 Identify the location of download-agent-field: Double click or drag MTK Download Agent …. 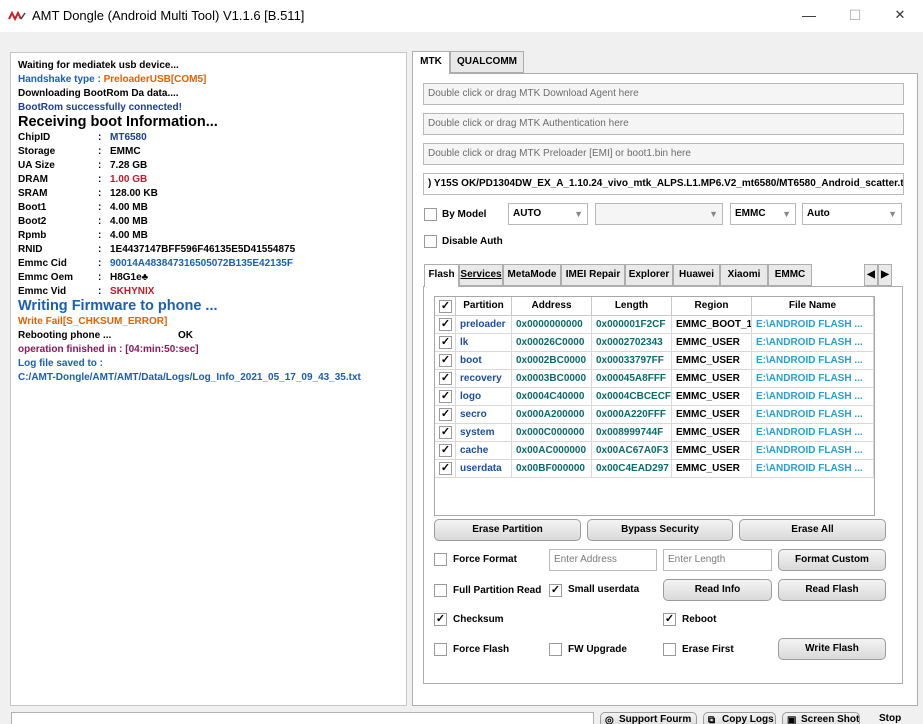
(663, 94).